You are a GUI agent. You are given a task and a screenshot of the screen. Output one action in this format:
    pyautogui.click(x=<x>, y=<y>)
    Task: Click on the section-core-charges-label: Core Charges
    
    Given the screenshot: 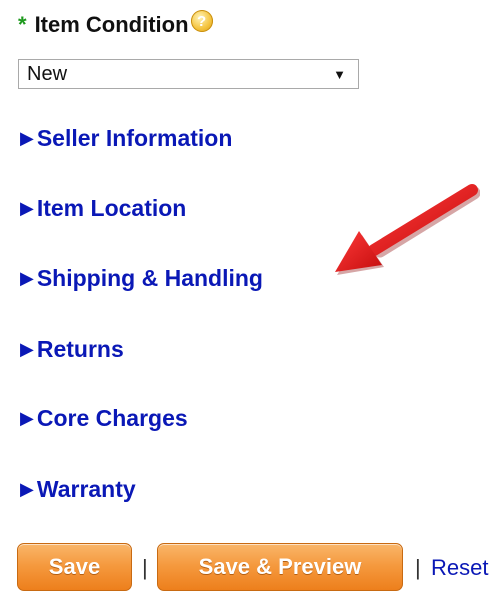 What is the action you would take?
    pyautogui.click(x=112, y=417)
    